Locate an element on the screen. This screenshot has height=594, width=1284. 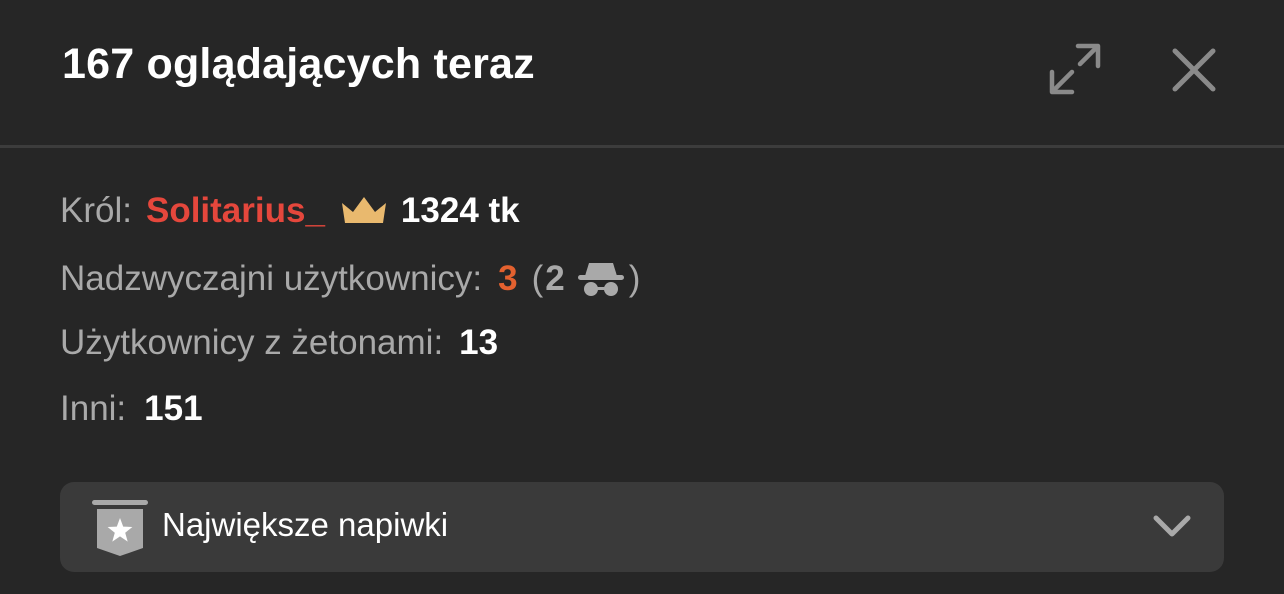
paren-open: ( is located at coordinates (537, 278).